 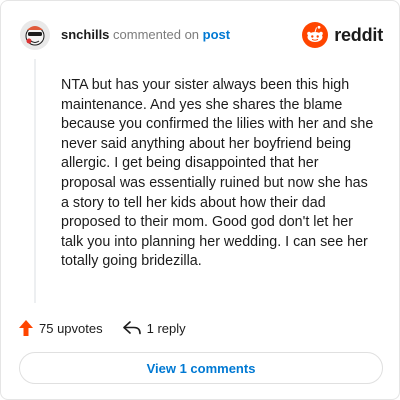 What do you see at coordinates (156, 34) in the screenshot?
I see `action-text: commented on` at bounding box center [156, 34].